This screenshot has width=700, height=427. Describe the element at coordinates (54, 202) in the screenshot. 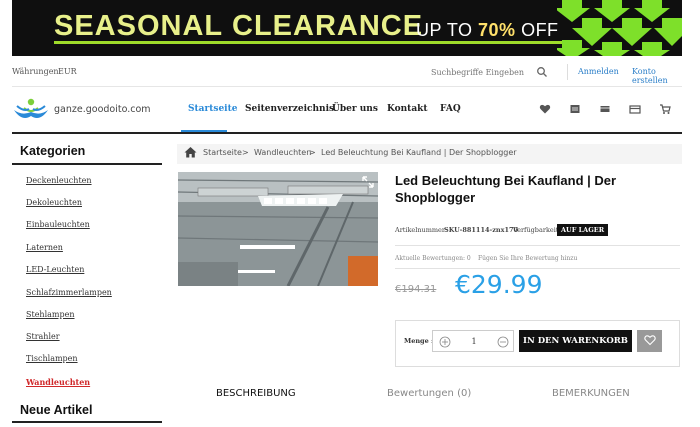

I see `category-dekoleuchten: Dekoleuchten` at that location.